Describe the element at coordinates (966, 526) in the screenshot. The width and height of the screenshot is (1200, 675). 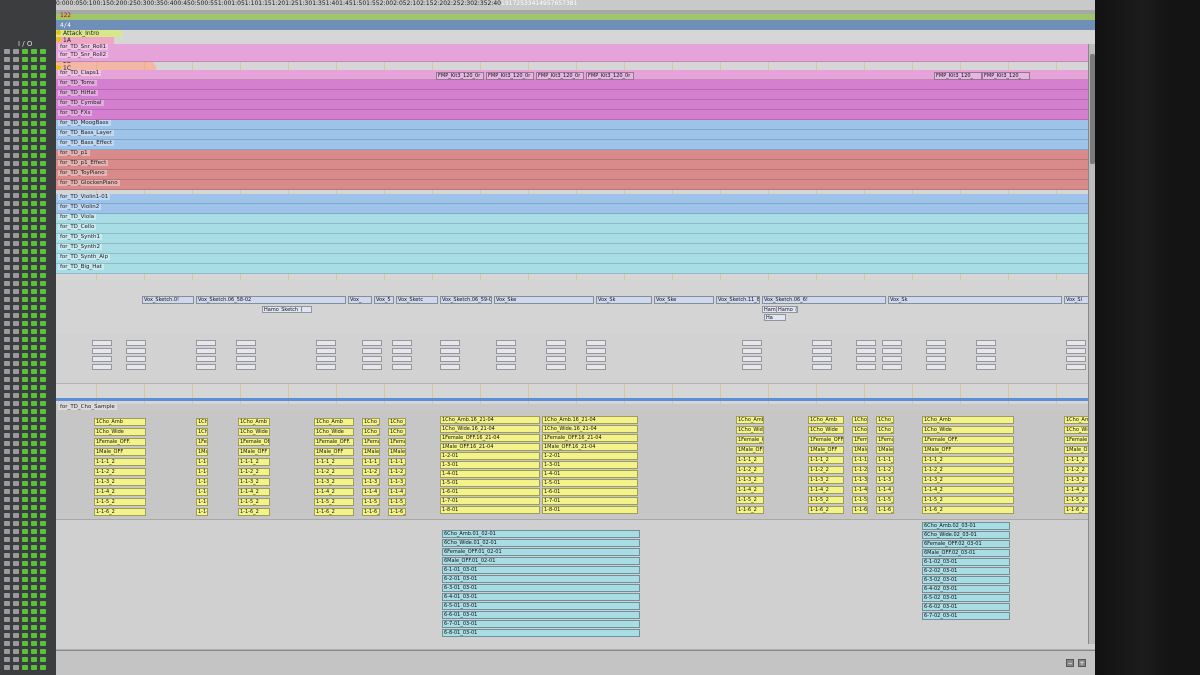
I see `audio-clip: 6Cho_Amb.02_03-01` at that location.